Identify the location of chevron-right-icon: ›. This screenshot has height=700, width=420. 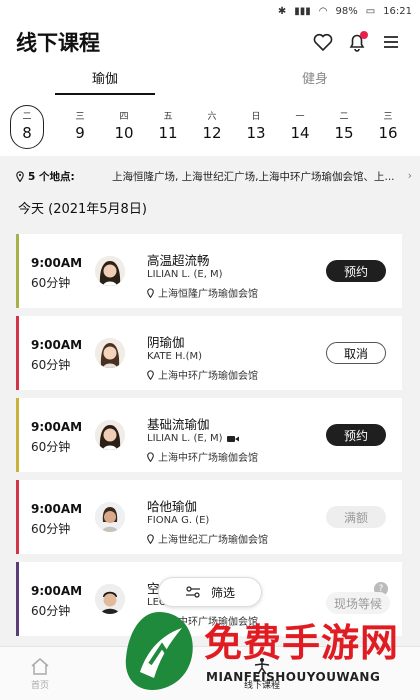
(409, 176).